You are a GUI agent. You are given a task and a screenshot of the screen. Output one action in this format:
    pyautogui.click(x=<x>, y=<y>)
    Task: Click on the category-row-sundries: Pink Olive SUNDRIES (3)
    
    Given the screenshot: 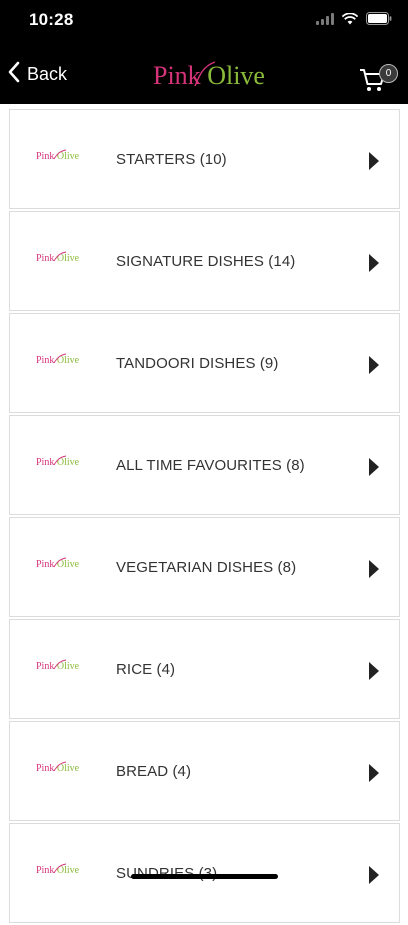 What is the action you would take?
    pyautogui.click(x=204, y=873)
    